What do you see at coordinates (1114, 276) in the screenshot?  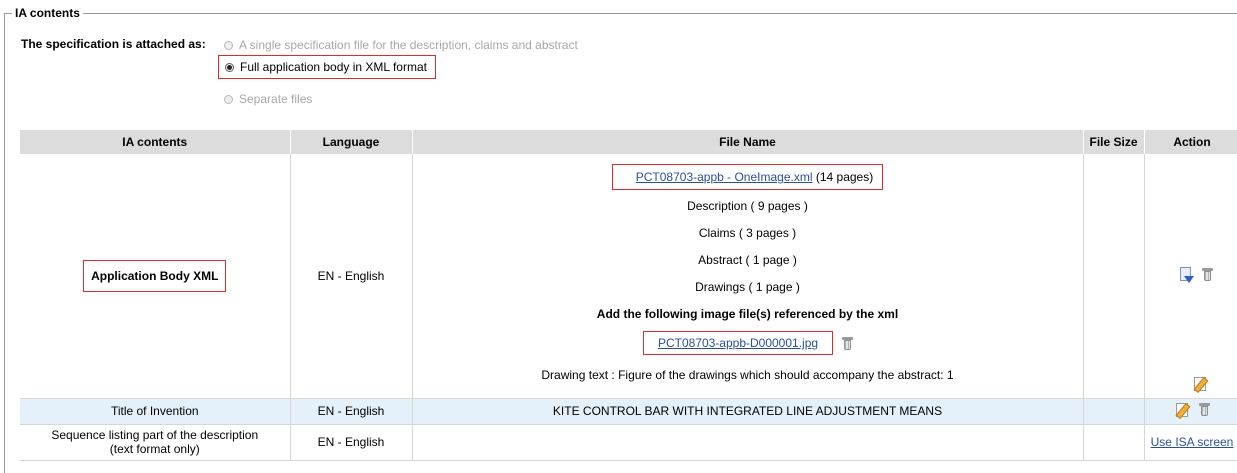 I see `cell-app-file-size` at bounding box center [1114, 276].